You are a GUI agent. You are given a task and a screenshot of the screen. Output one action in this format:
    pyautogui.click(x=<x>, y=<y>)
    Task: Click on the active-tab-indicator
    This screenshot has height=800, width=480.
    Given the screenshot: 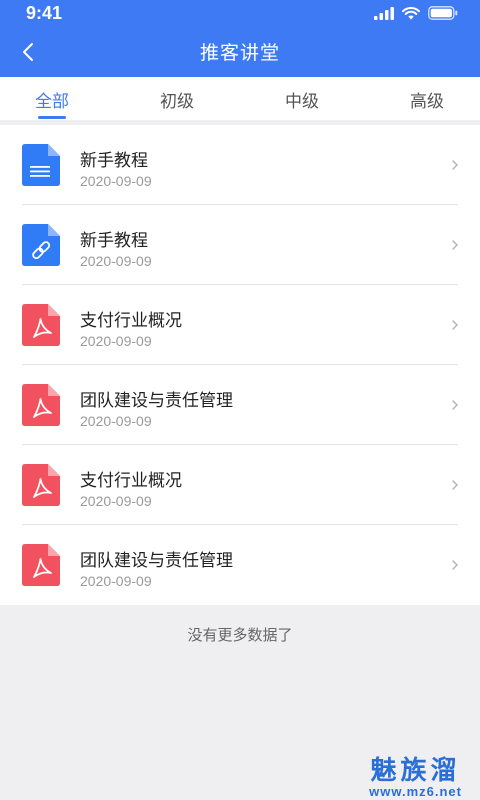 What is the action you would take?
    pyautogui.click(x=52, y=117)
    